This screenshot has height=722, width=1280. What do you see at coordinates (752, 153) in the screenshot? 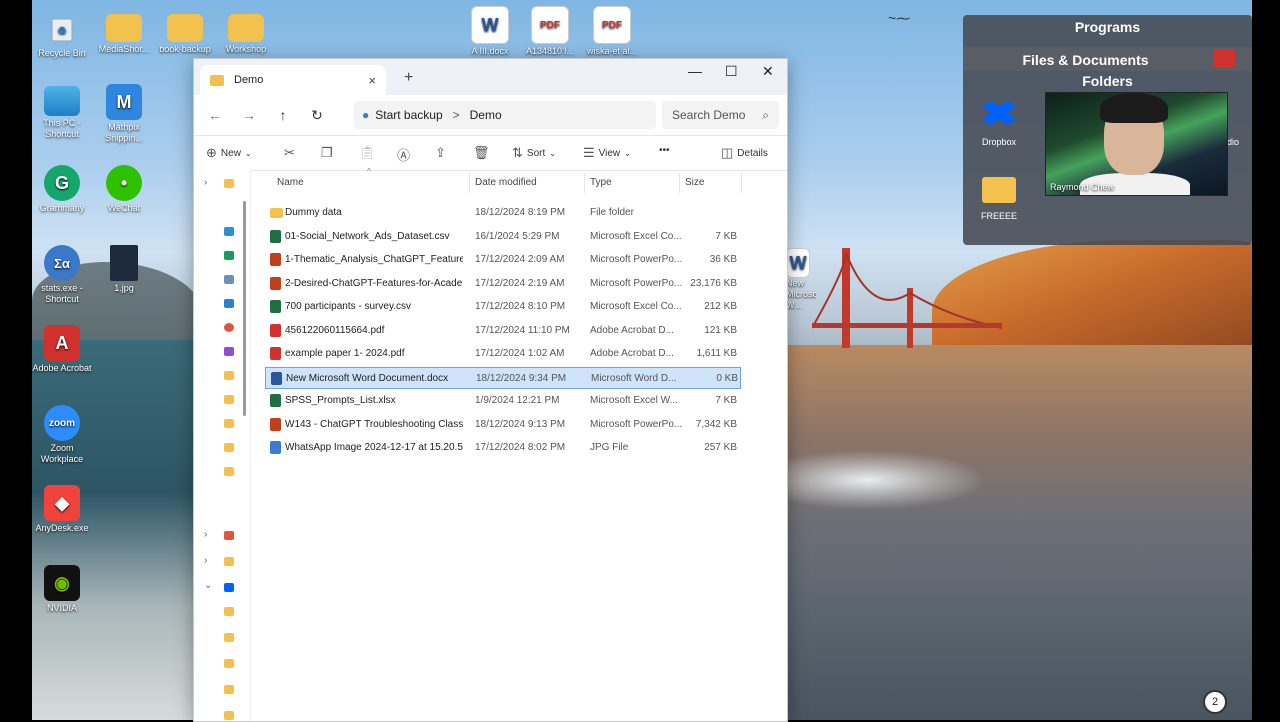
I see `details-label: Details` at bounding box center [752, 153].